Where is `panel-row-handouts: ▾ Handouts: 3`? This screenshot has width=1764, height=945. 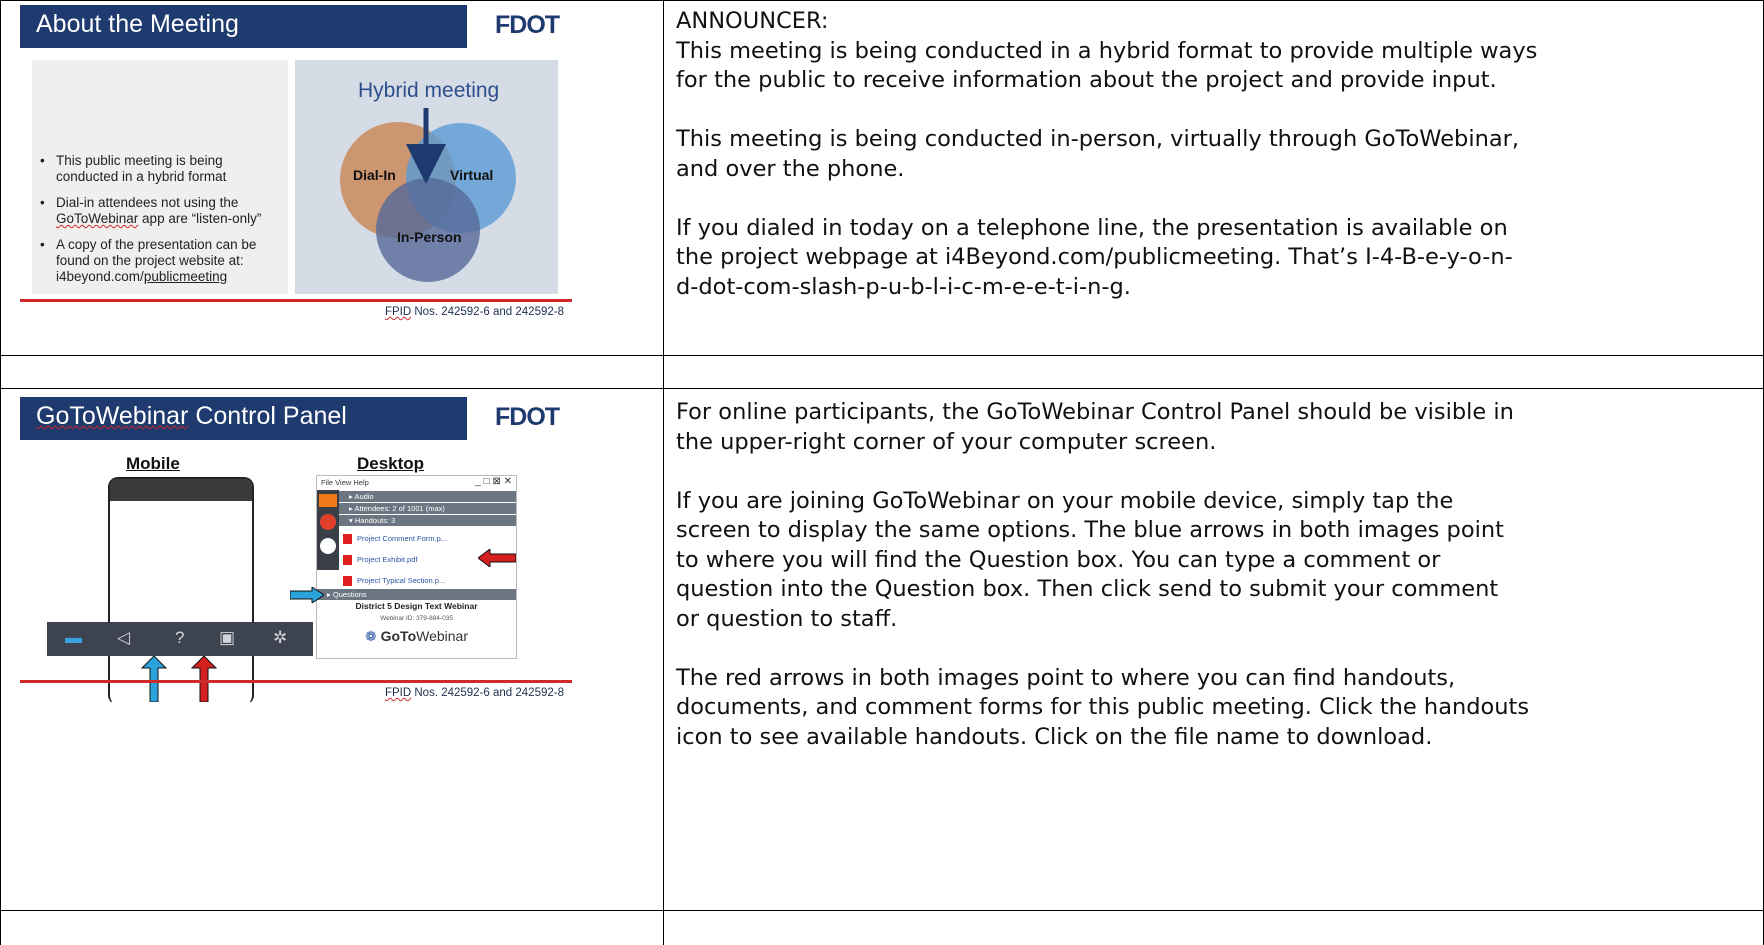
panel-row-handouts: ▾ Handouts: 3 is located at coordinates (427, 520).